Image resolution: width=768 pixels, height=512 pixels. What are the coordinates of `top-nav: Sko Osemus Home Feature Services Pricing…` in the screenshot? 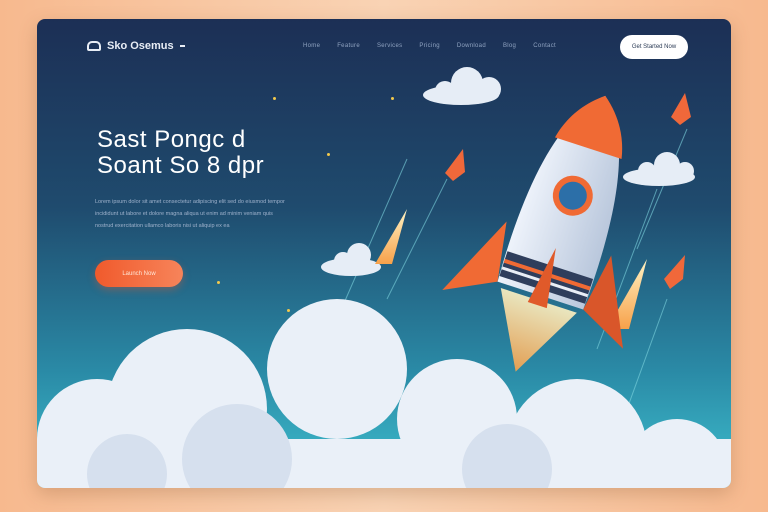 It's located at (384, 46).